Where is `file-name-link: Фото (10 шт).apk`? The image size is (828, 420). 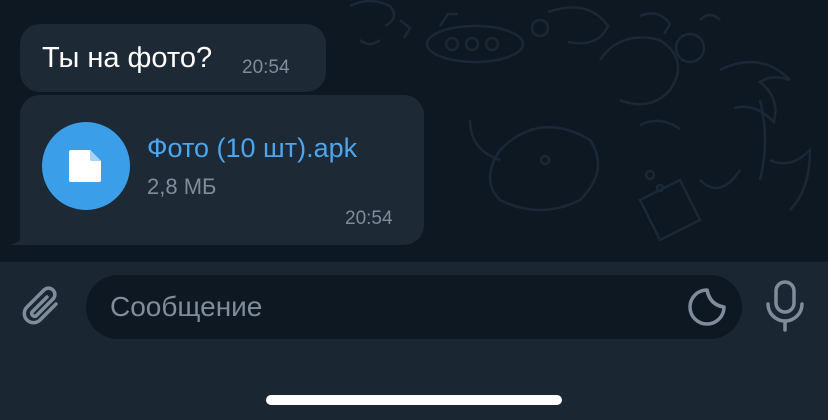
file-name-link: Фото (10 шт).apk is located at coordinates (252, 148).